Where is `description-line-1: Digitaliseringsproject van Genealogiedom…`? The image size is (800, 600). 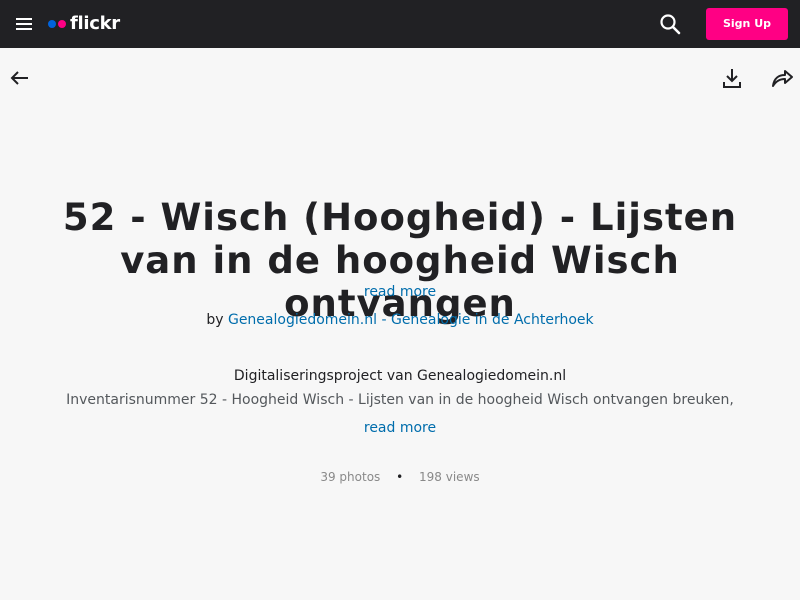 description-line-1: Digitaliseringsproject van Genealogiedom… is located at coordinates (400, 376).